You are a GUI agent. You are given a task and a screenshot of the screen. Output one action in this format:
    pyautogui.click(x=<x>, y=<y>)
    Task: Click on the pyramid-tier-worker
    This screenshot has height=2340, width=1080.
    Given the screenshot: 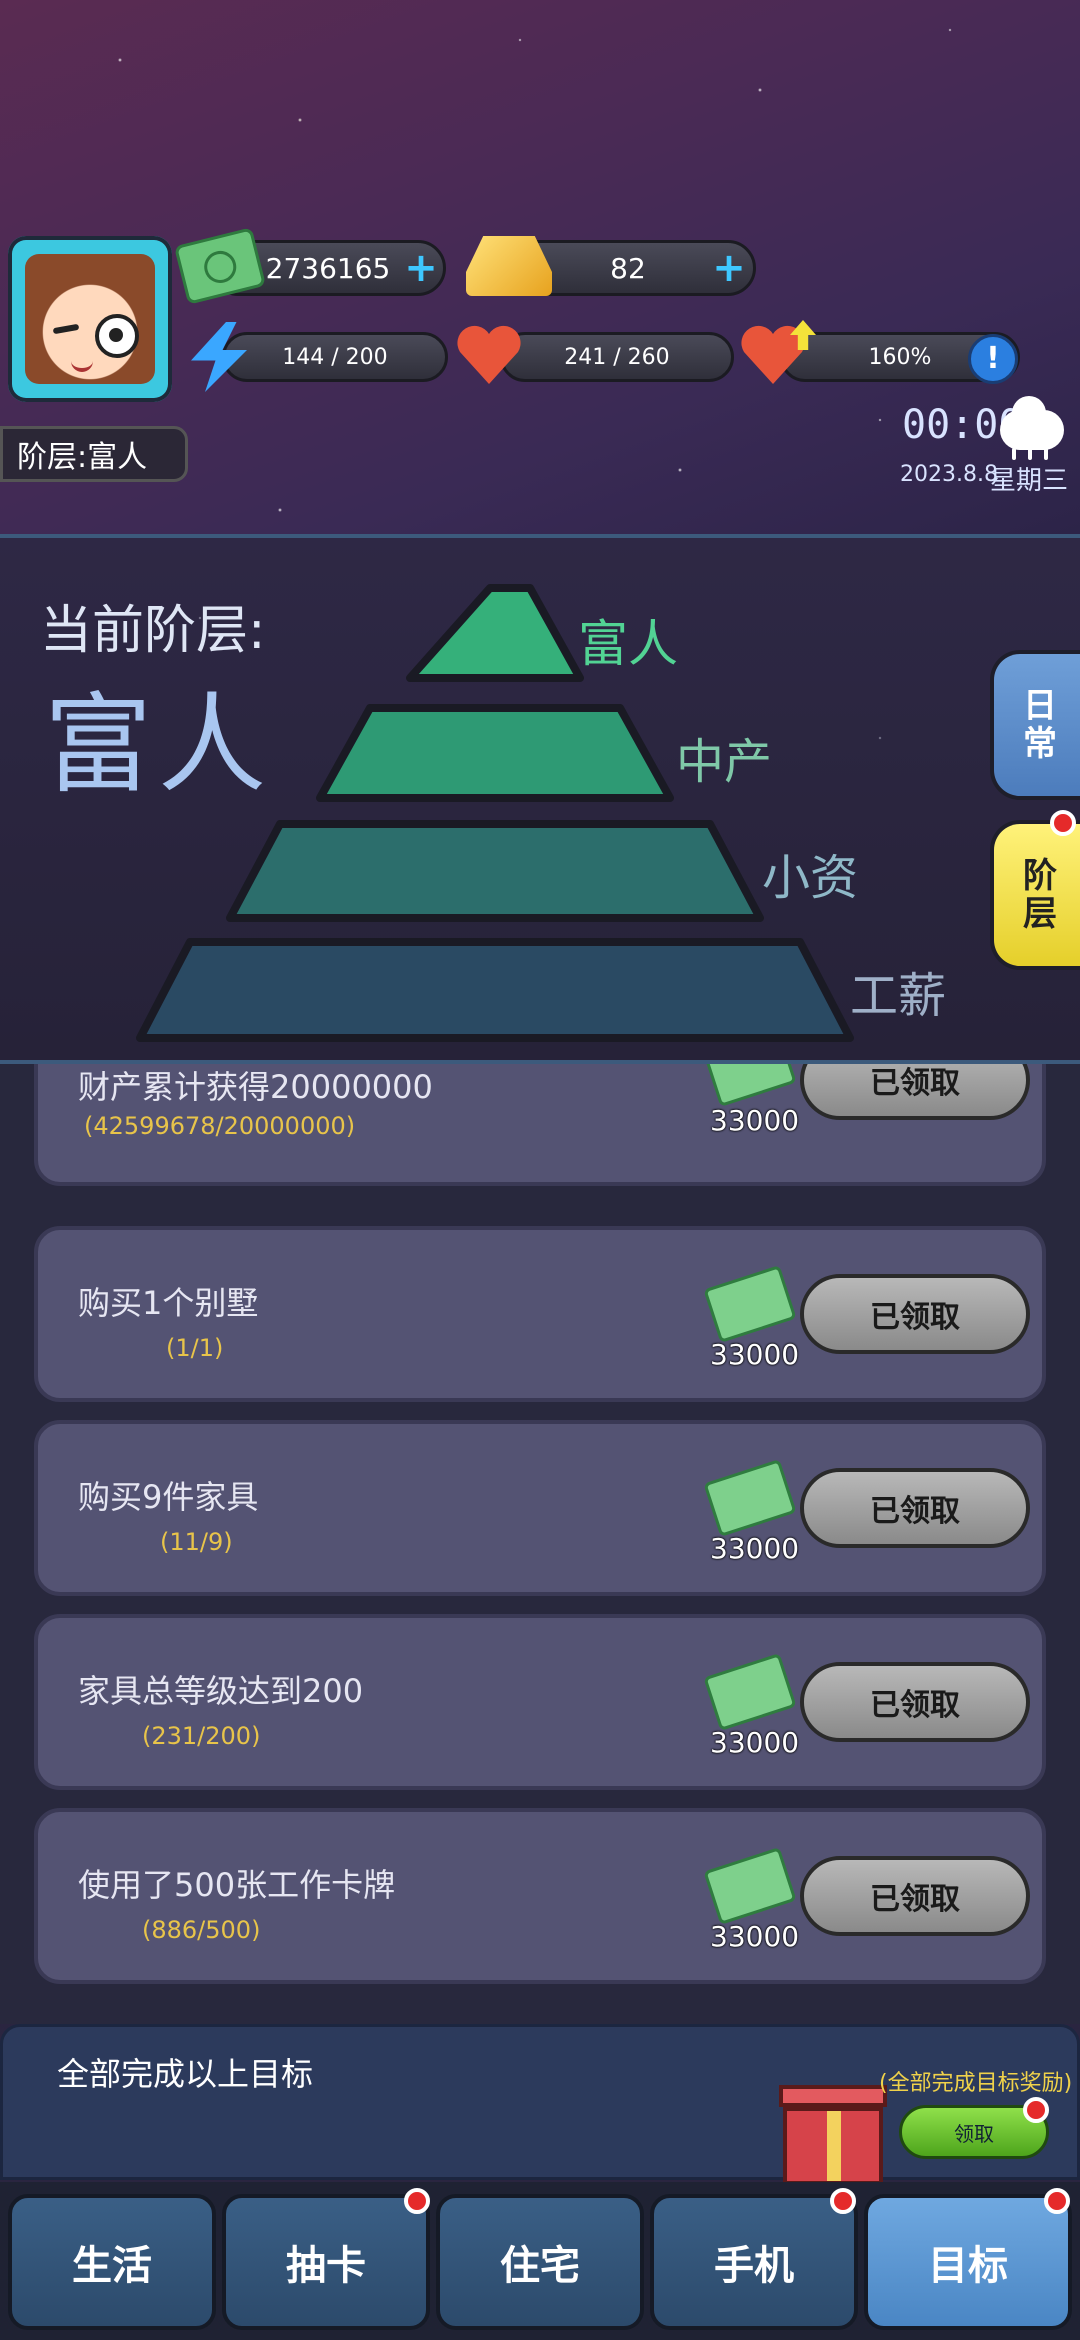 What is the action you would take?
    pyautogui.click(x=495, y=990)
    